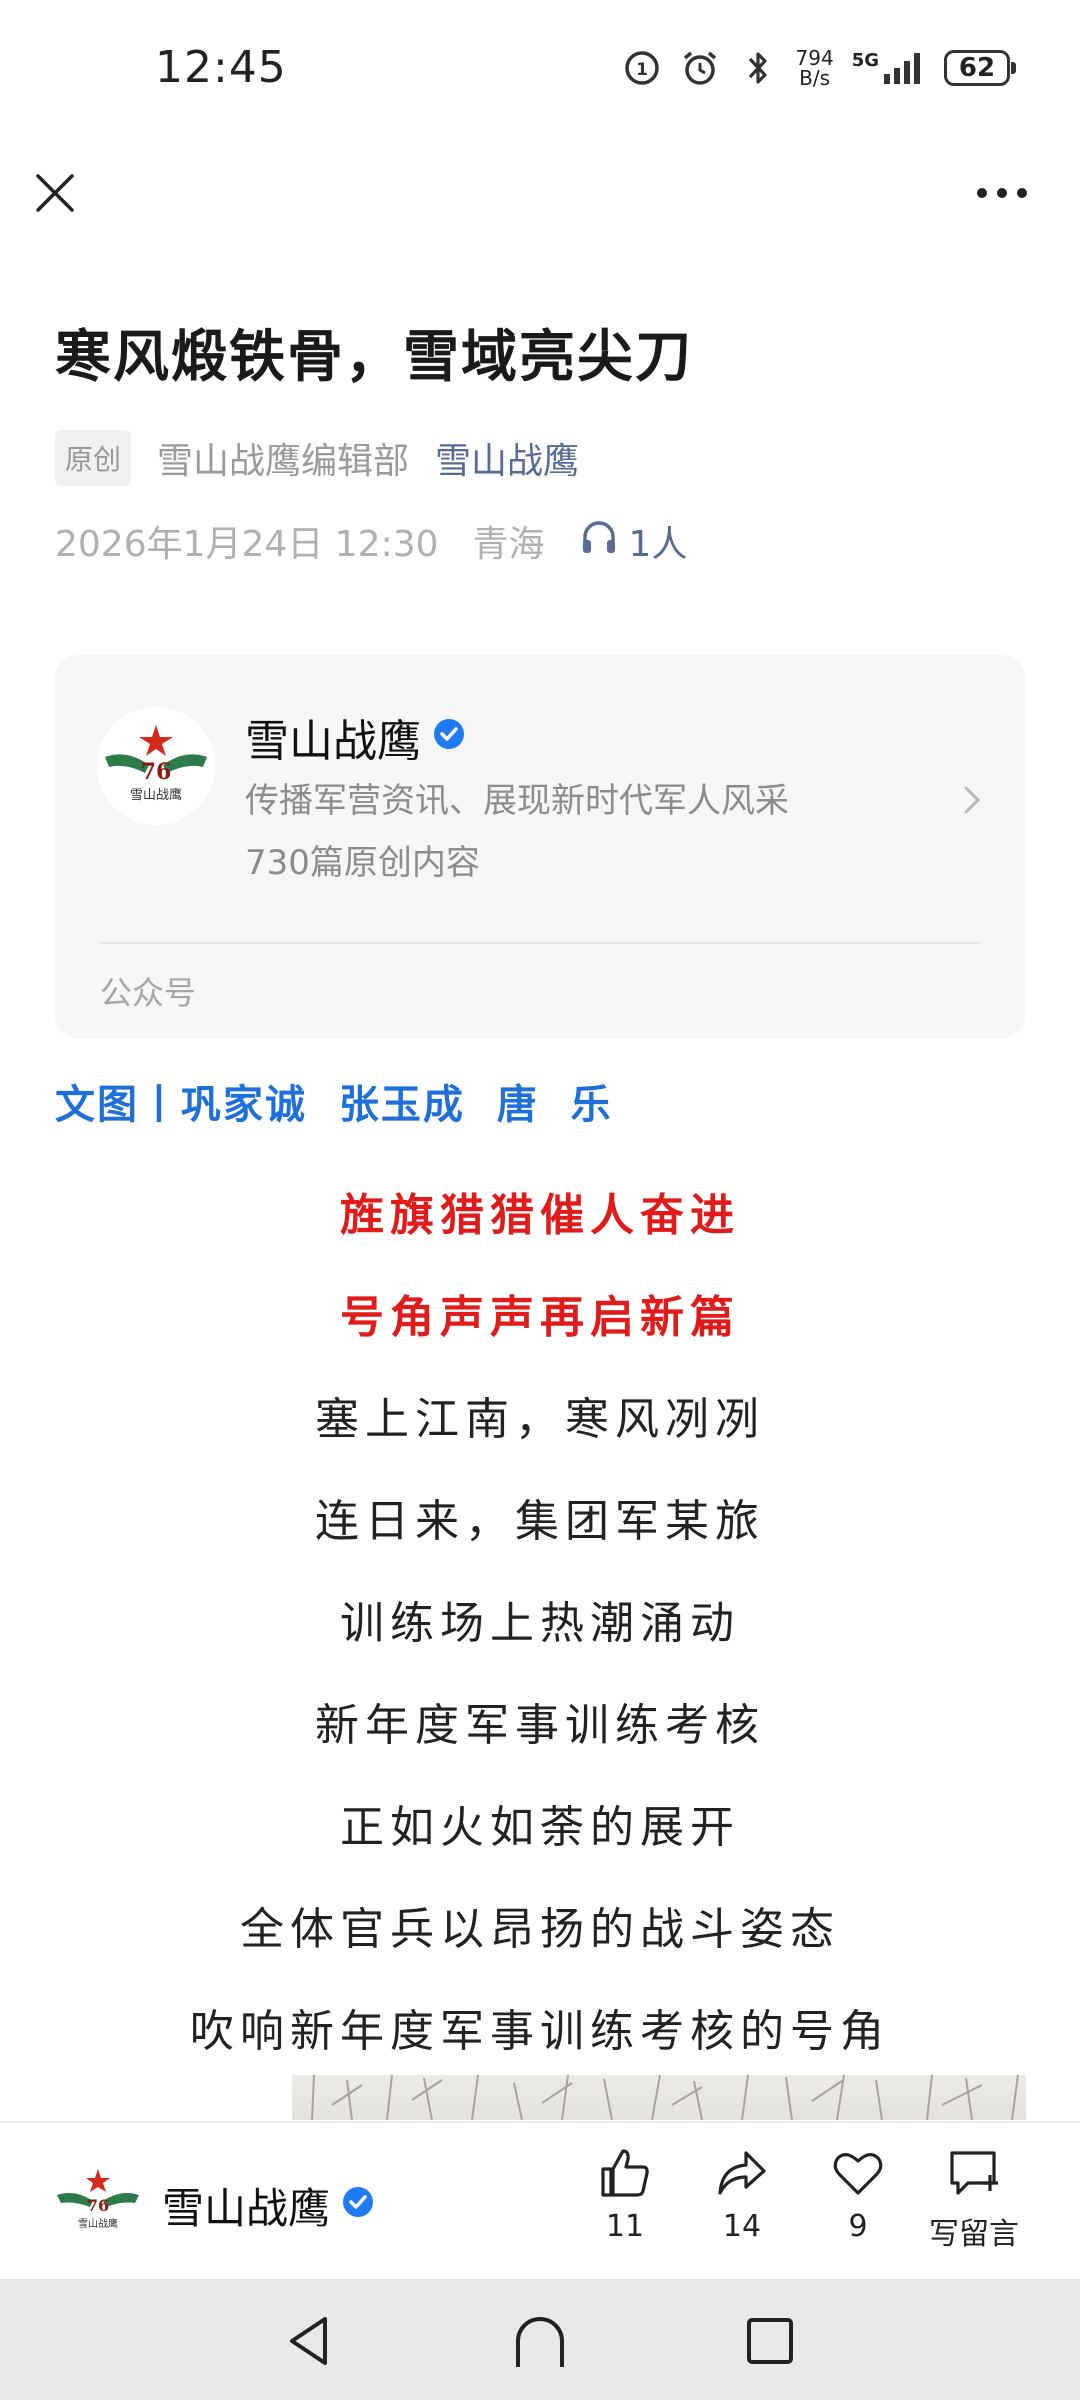 The height and width of the screenshot is (2400, 1080). I want to click on more-icon, so click(1002, 193).